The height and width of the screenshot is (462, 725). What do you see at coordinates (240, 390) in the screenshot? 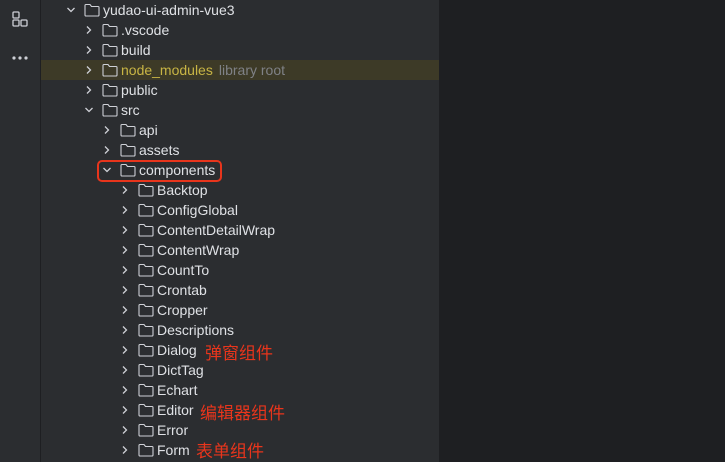
I see `tree-row-echart: Echart` at bounding box center [240, 390].